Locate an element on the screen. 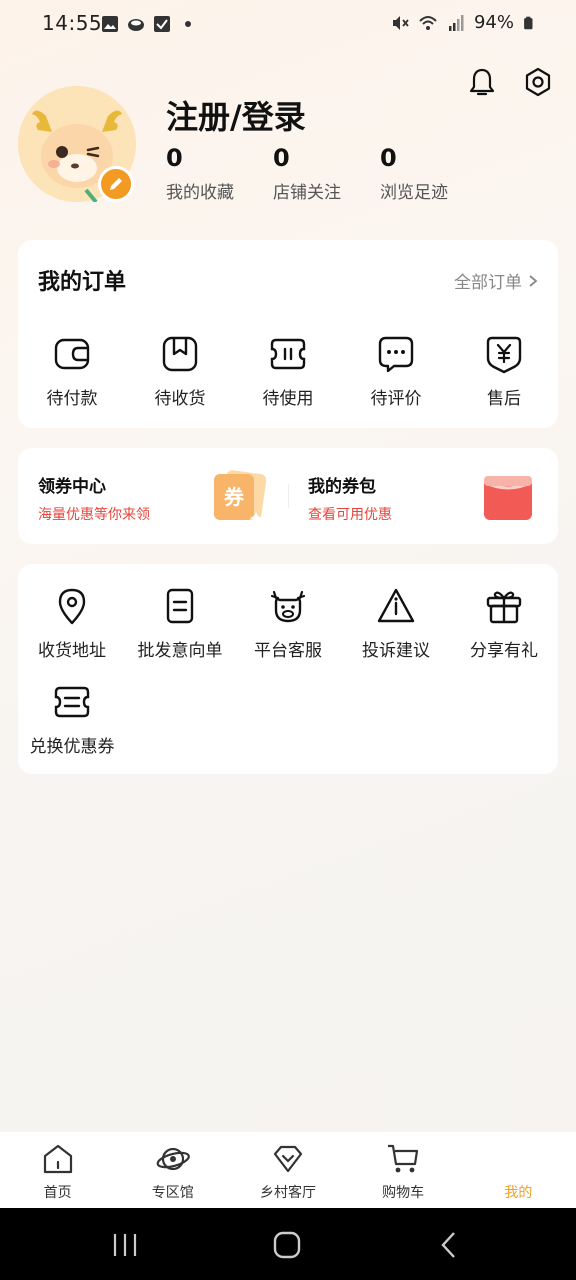  ticket-icon is located at coordinates (288, 354).